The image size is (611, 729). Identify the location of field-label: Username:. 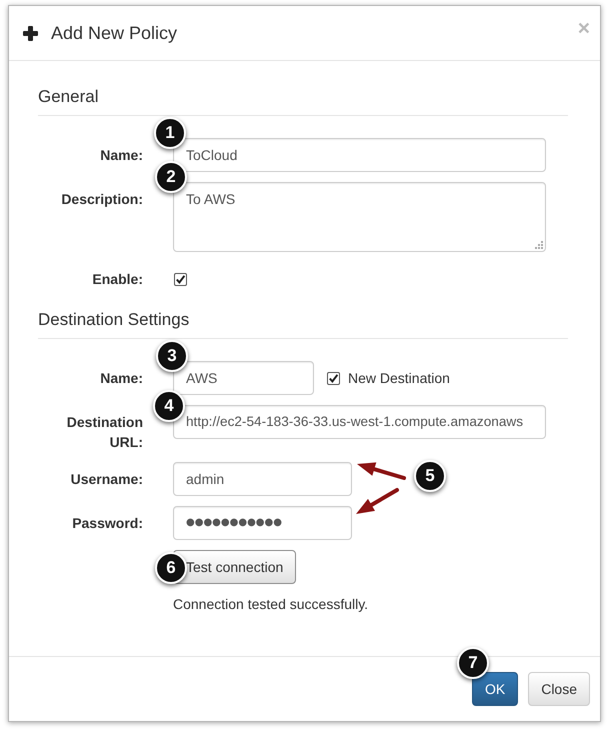
(106, 479).